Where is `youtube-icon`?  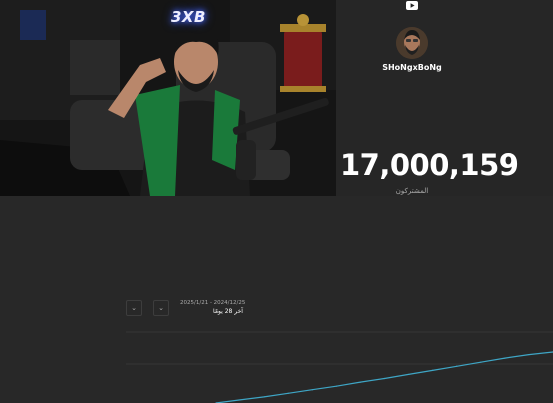 youtube-icon is located at coordinates (412, 5).